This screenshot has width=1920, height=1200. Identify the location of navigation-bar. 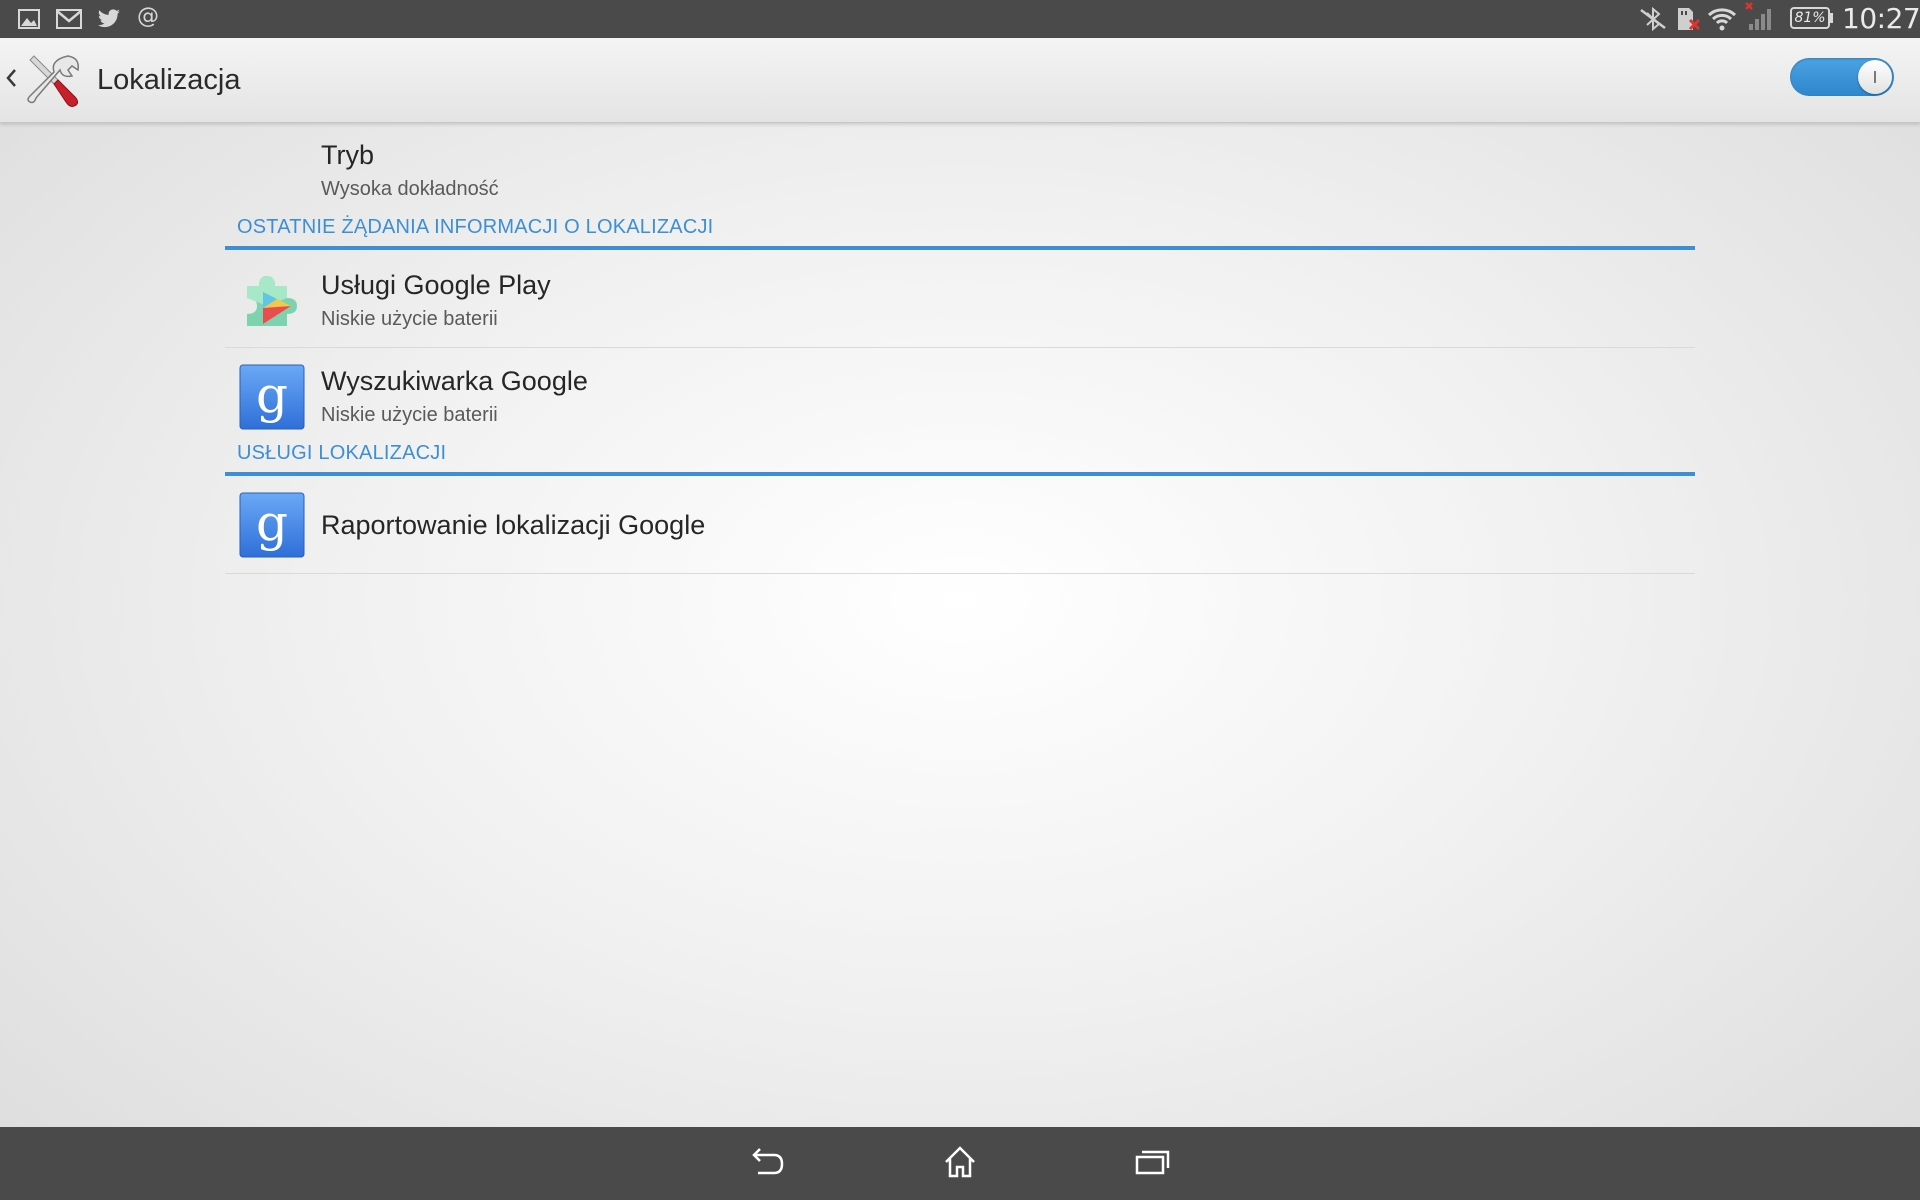
(960, 1163).